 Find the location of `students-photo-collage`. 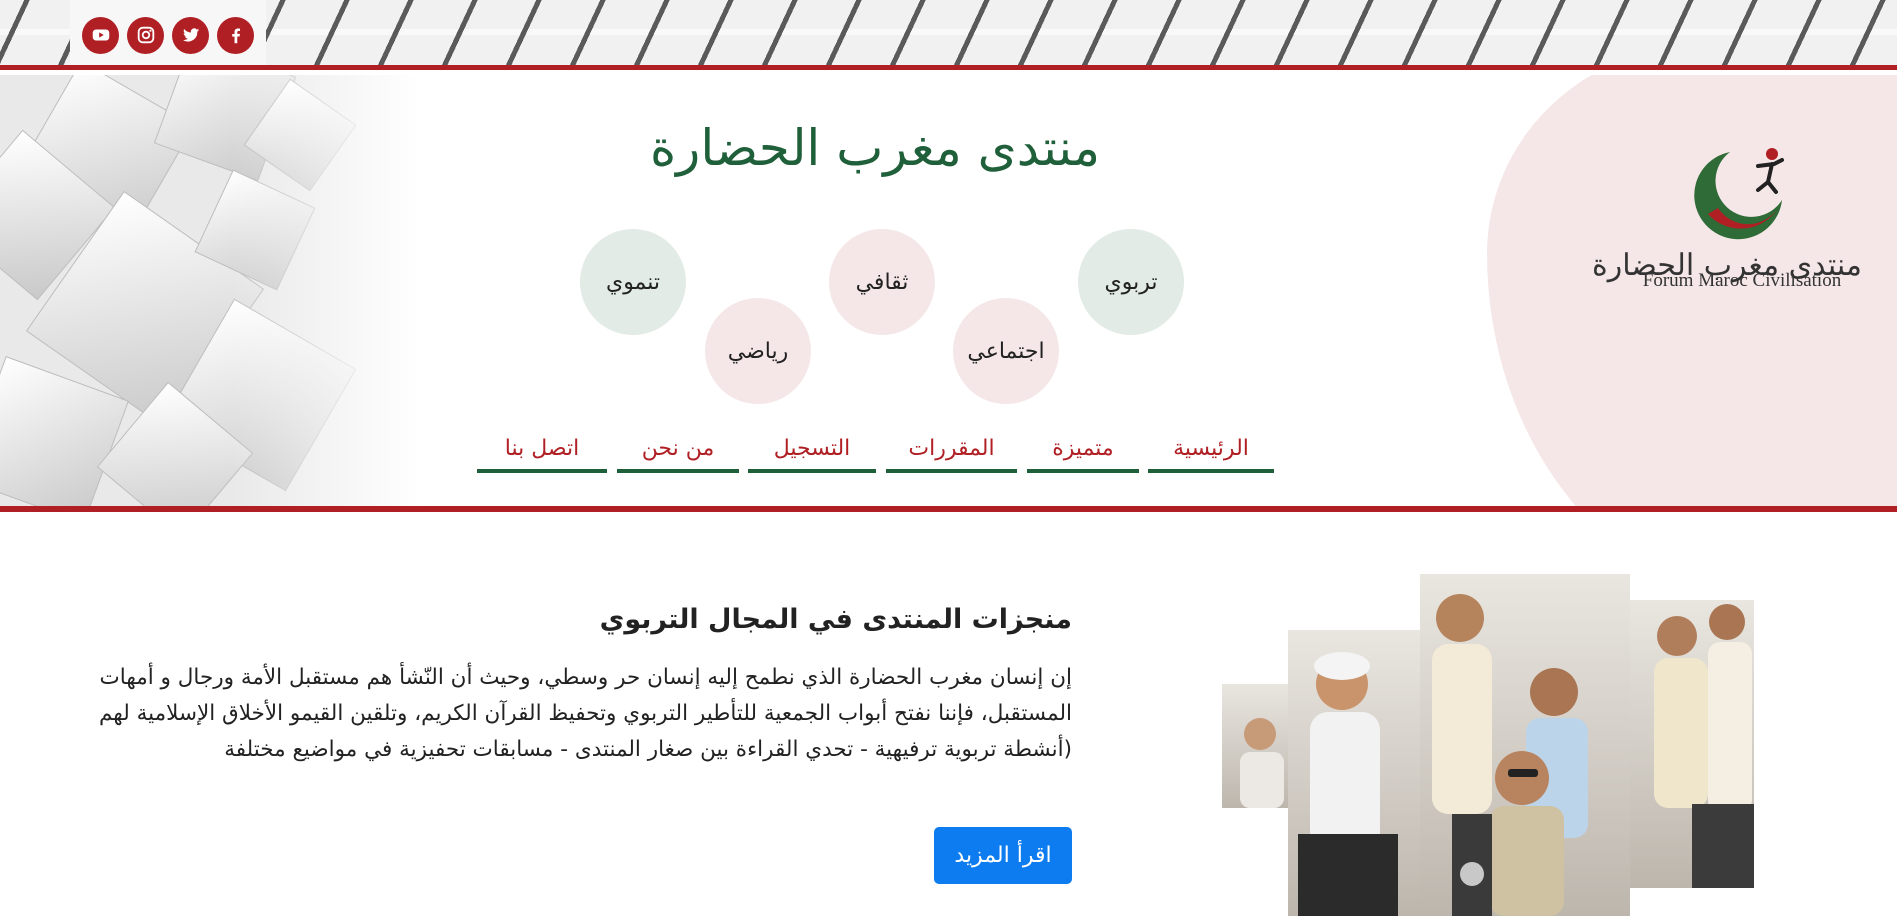

students-photo-collage is located at coordinates (1488, 745).